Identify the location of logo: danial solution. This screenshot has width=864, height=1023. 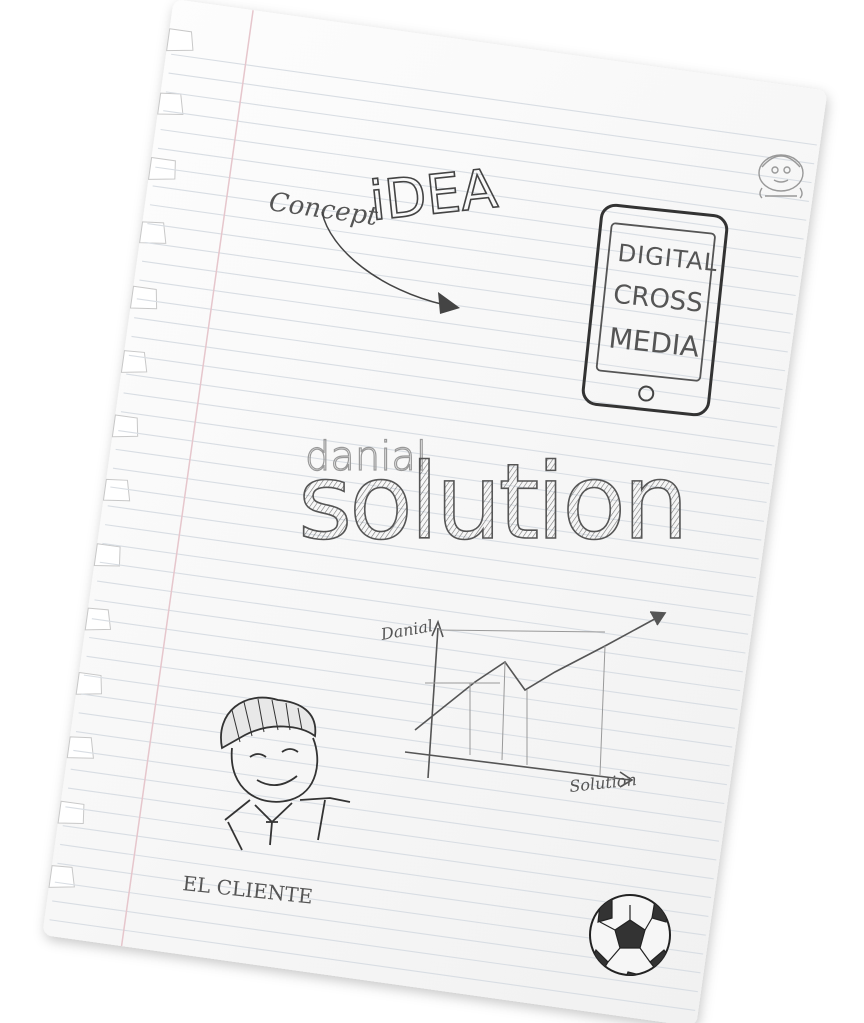
(493, 498).